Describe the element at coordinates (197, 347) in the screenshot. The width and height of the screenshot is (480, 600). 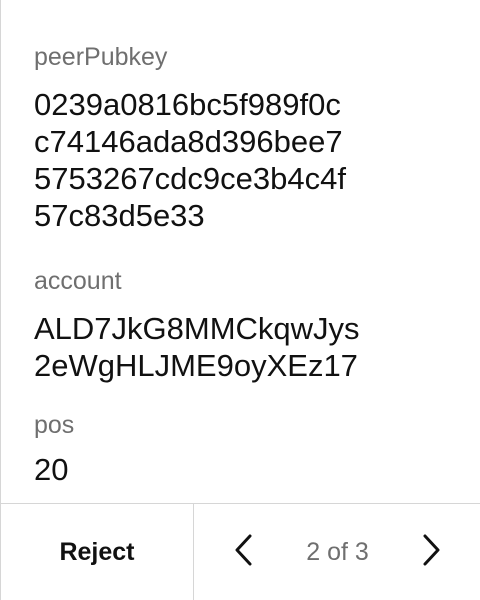
I see `account-value: ALD7JkG8MMCkqwJys 2eWgHLJME9oyXEz17` at that location.